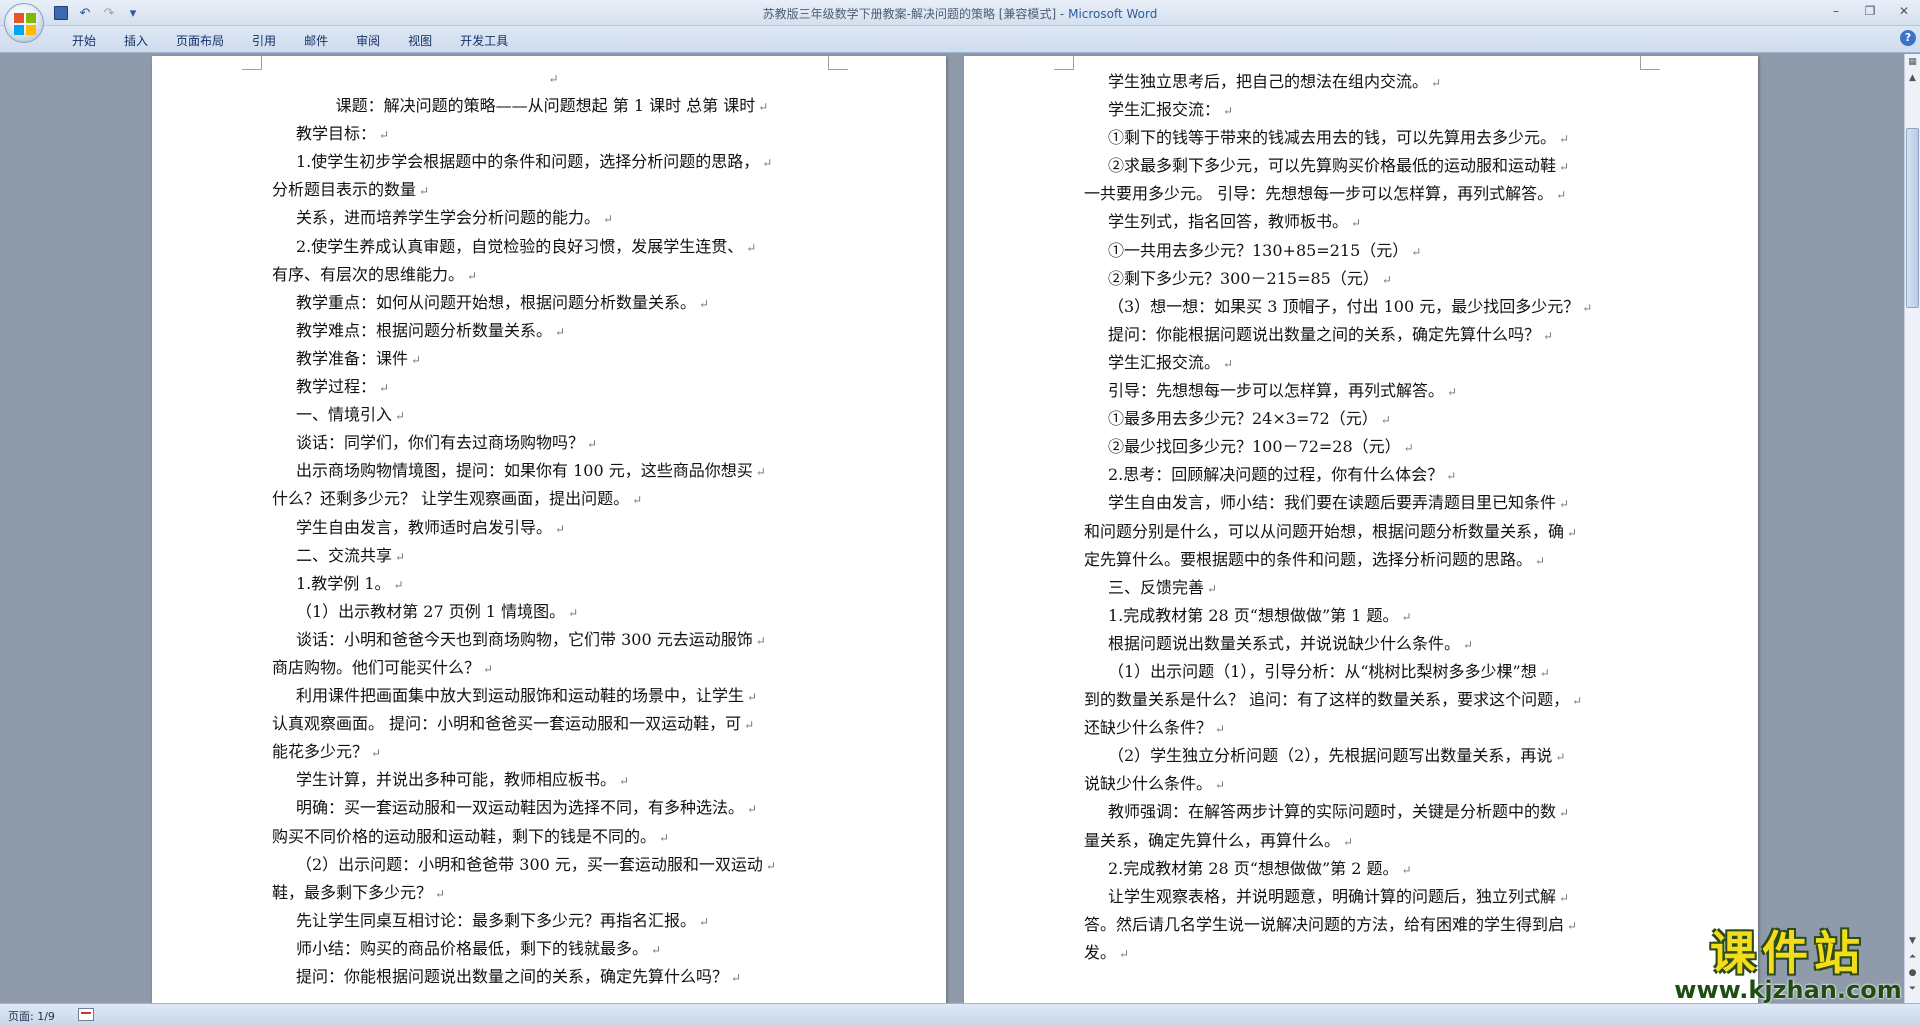 This screenshot has height=1025, width=1920. I want to click on paragraph-line: 课题：解决问题的策略——从问题想起 第 1 课时 总第 课时 ↵, so click(552, 106).